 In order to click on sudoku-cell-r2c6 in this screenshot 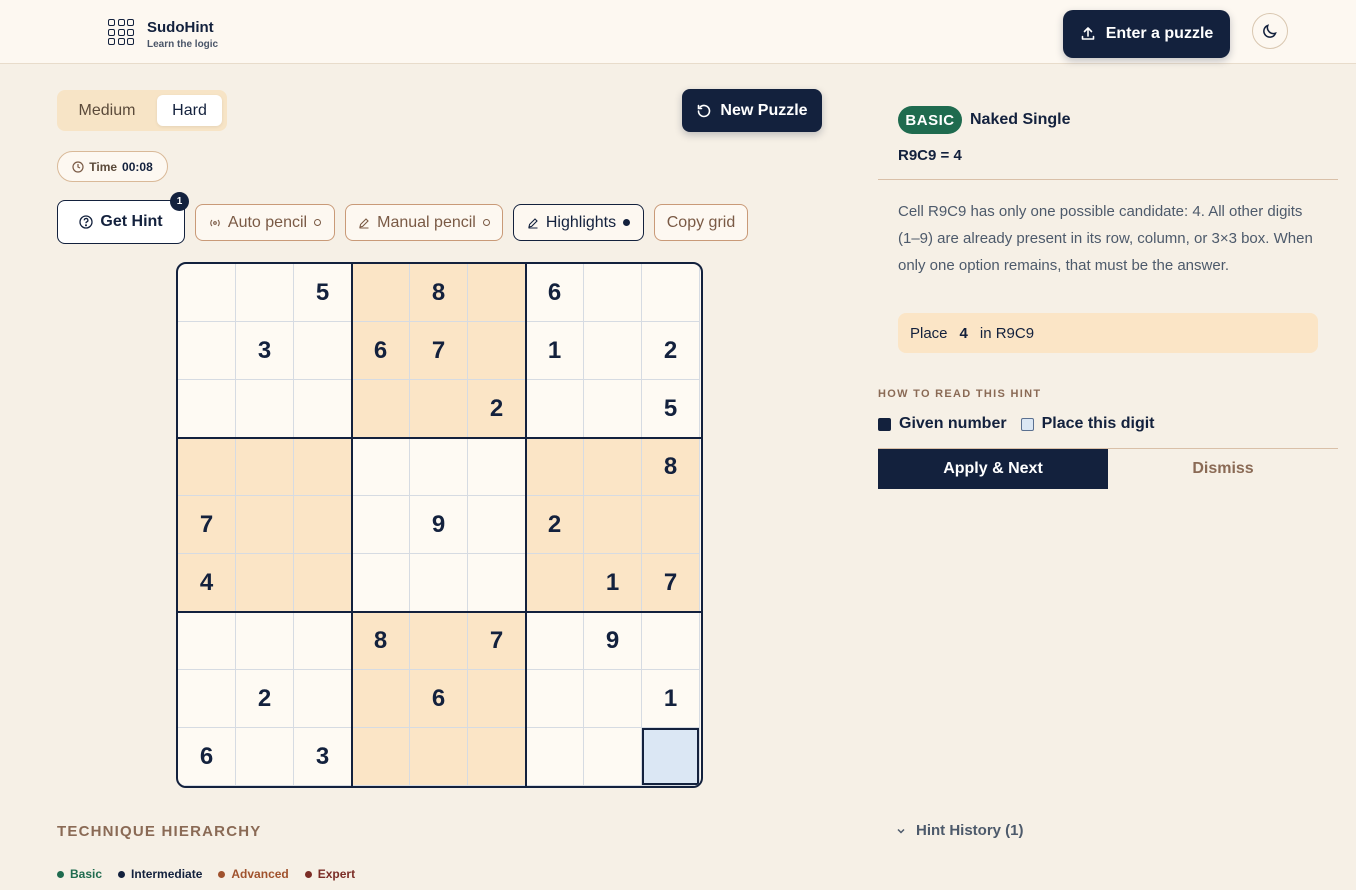, I will do `click(497, 351)`.